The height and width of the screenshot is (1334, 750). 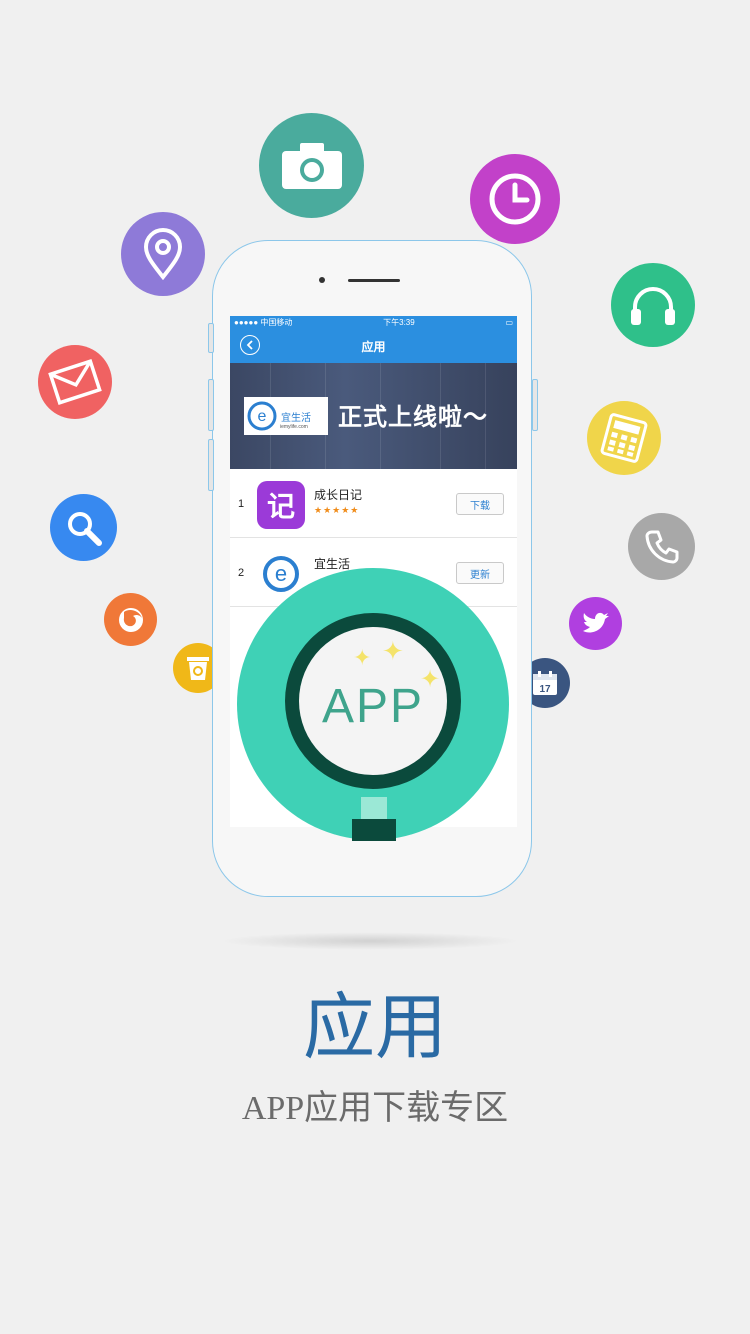 I want to click on phone-volume-down-button, so click(x=211, y=465).